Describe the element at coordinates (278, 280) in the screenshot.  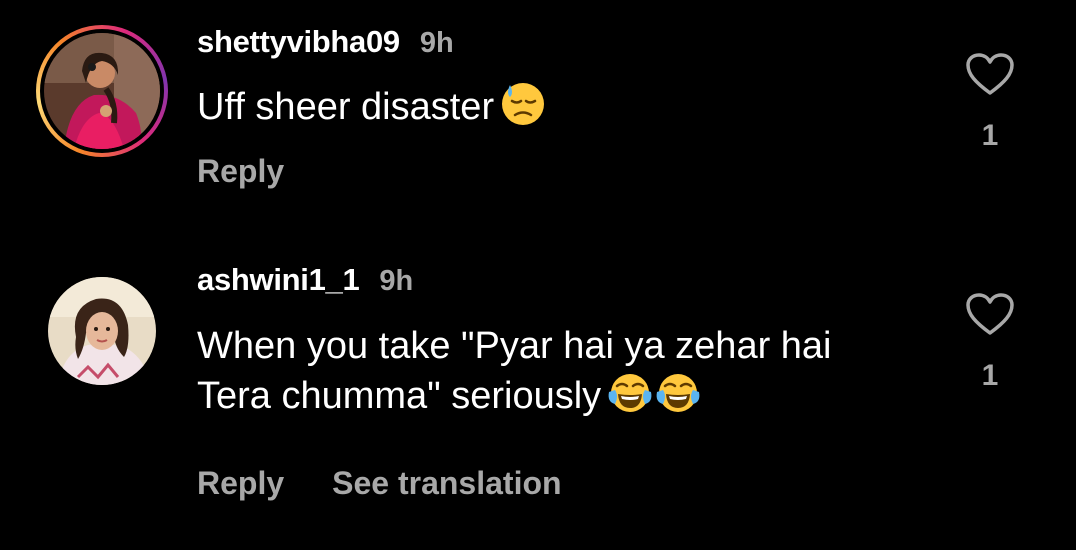
I see `username: ashwini1_1` at that location.